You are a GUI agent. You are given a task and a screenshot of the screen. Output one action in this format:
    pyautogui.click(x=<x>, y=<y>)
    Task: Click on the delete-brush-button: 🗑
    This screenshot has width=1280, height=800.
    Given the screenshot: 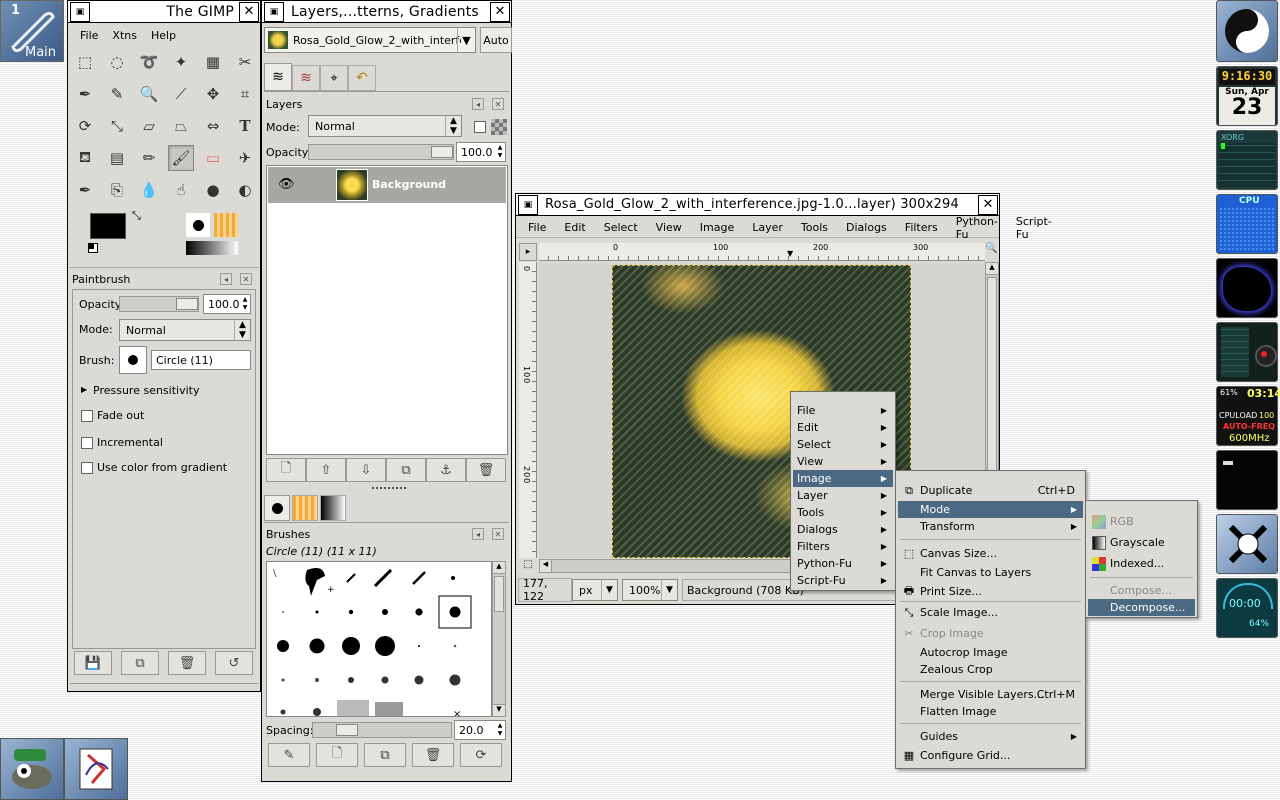 What is the action you would take?
    pyautogui.click(x=433, y=755)
    